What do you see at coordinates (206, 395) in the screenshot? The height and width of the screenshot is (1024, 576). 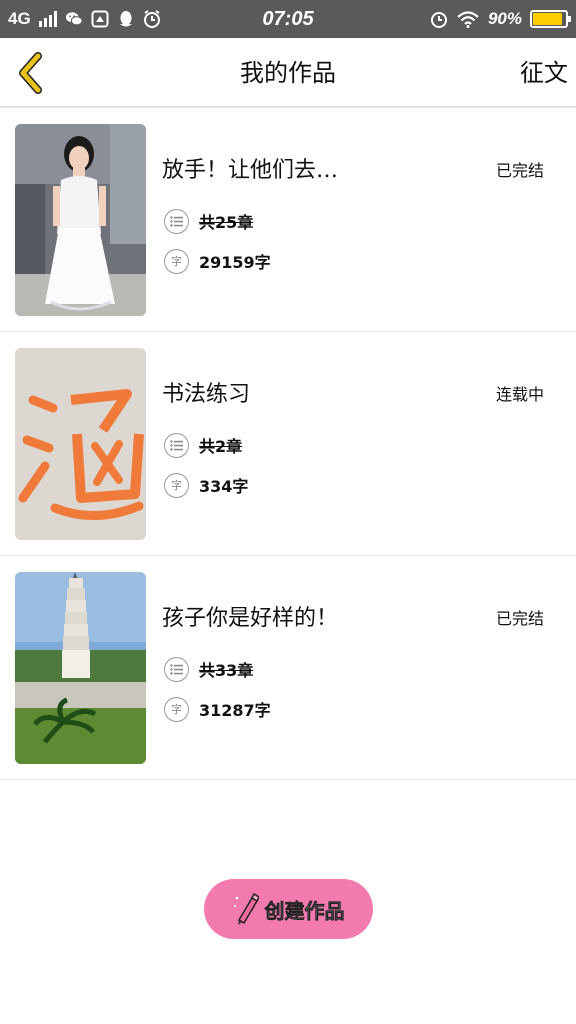 I see `work-title: 书法练习` at bounding box center [206, 395].